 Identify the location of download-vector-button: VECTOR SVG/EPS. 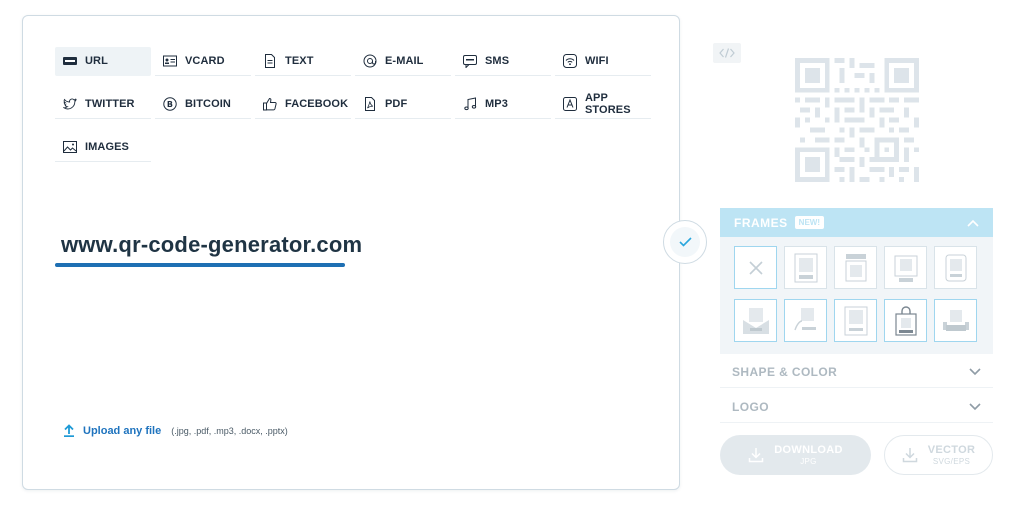
(938, 455).